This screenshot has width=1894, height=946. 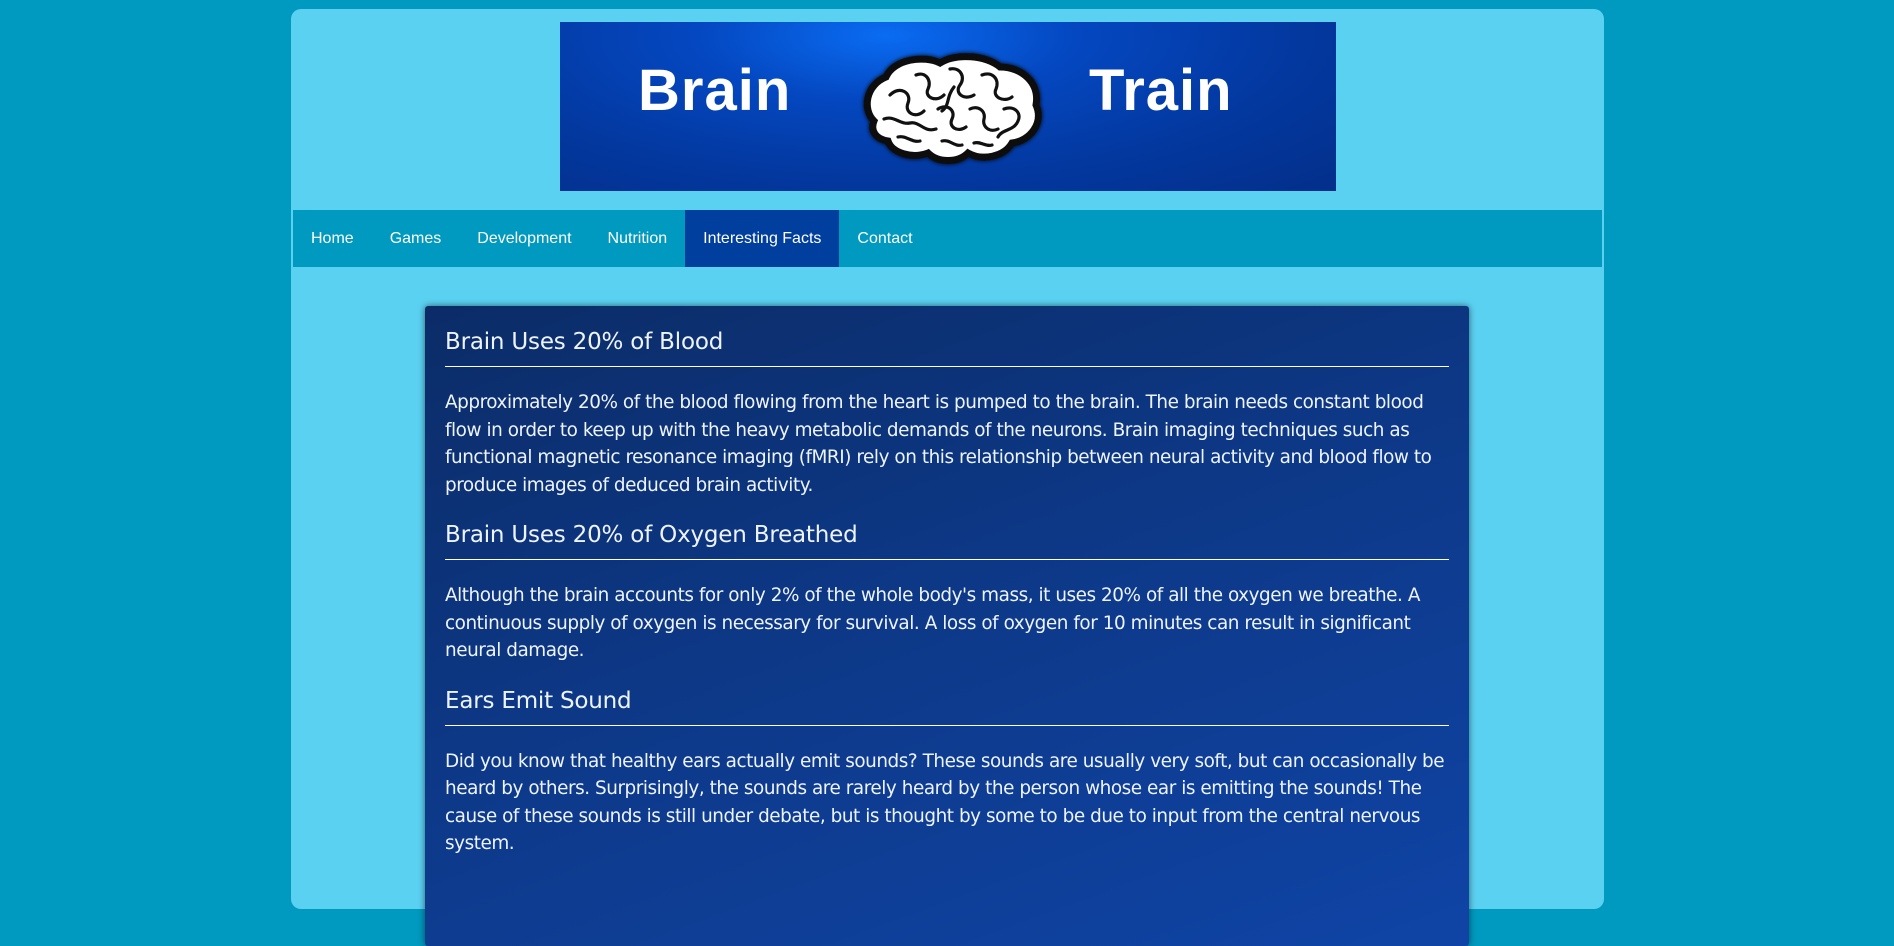 What do you see at coordinates (524, 238) in the screenshot?
I see `nav-item-development: Development` at bounding box center [524, 238].